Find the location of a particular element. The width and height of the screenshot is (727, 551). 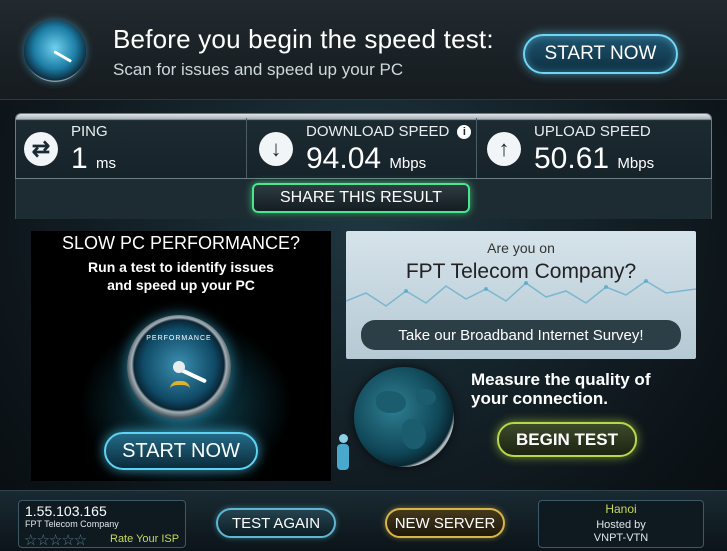

start-now-button: START NOW is located at coordinates (600, 54).